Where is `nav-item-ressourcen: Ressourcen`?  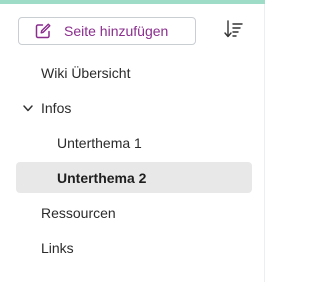
nav-item-ressourcen: Ressourcen is located at coordinates (134, 212).